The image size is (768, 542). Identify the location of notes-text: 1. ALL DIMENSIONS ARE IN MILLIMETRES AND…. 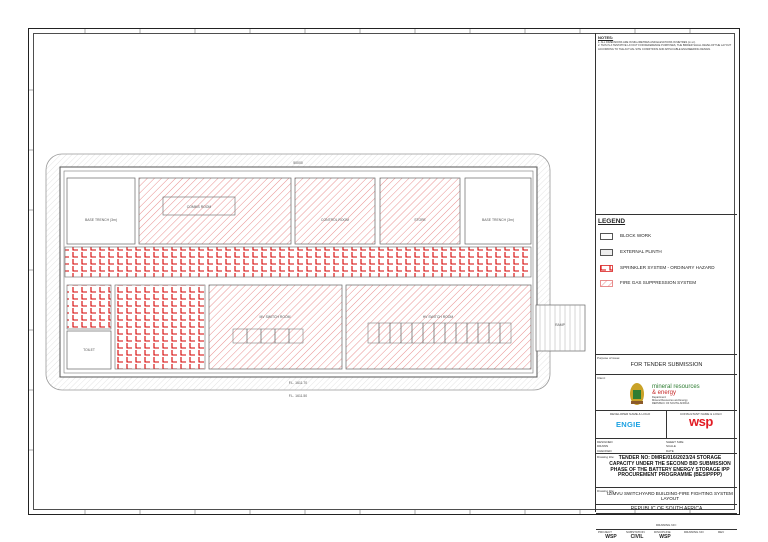
(665, 46).